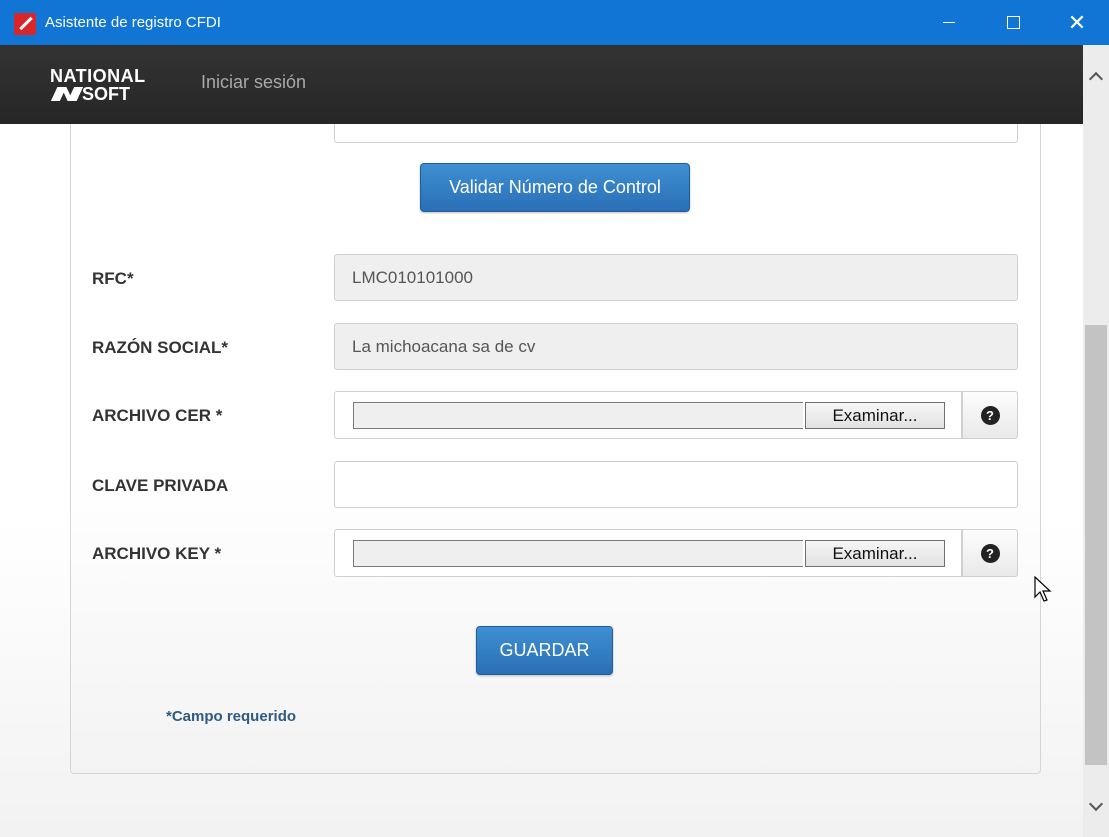 The width and height of the screenshot is (1109, 837). I want to click on minimize-button, so click(949, 22).